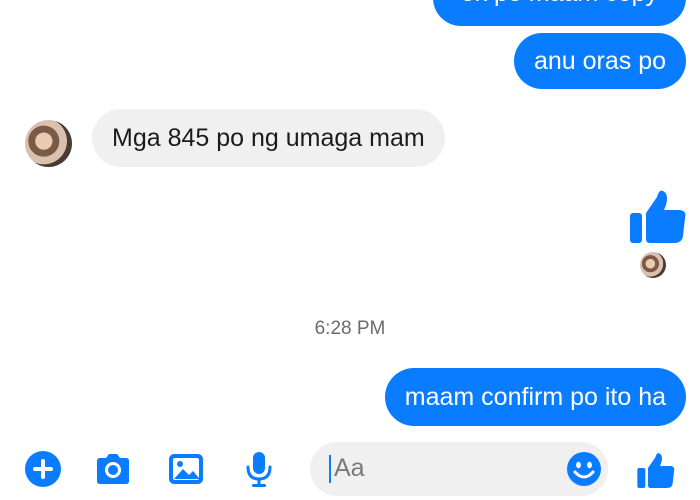 This screenshot has height=500, width=700. I want to click on message-timestamp: 6:28 PM, so click(350, 328).